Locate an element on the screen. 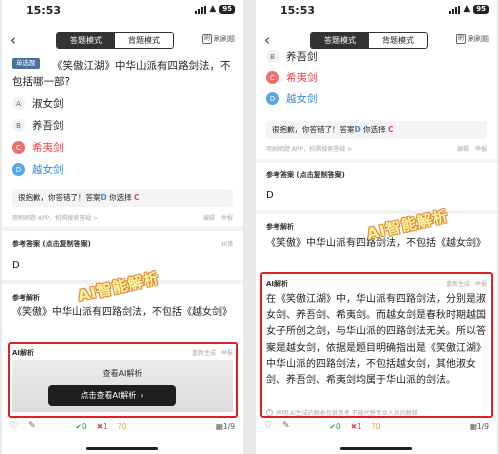 Image resolution: width=499 pixels, height=454 pixels. ai-view-label: 查看AI解析 is located at coordinates (122, 373).